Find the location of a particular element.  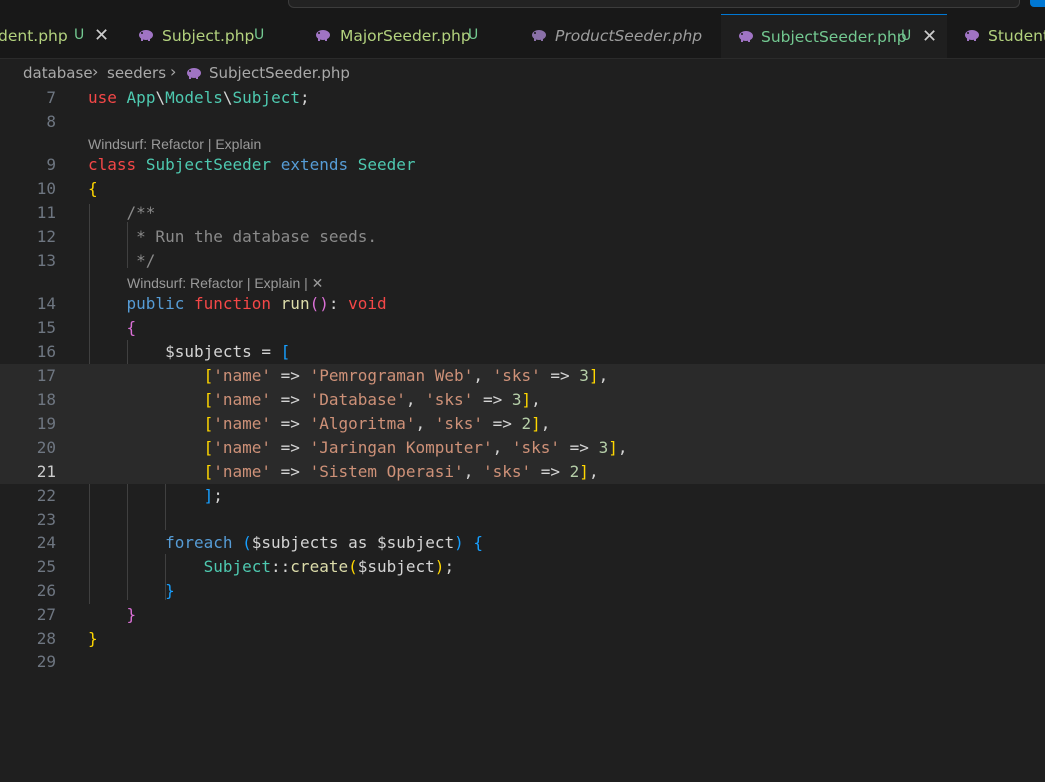

code-line: 25 Subject::create($subject); is located at coordinates (522, 567).